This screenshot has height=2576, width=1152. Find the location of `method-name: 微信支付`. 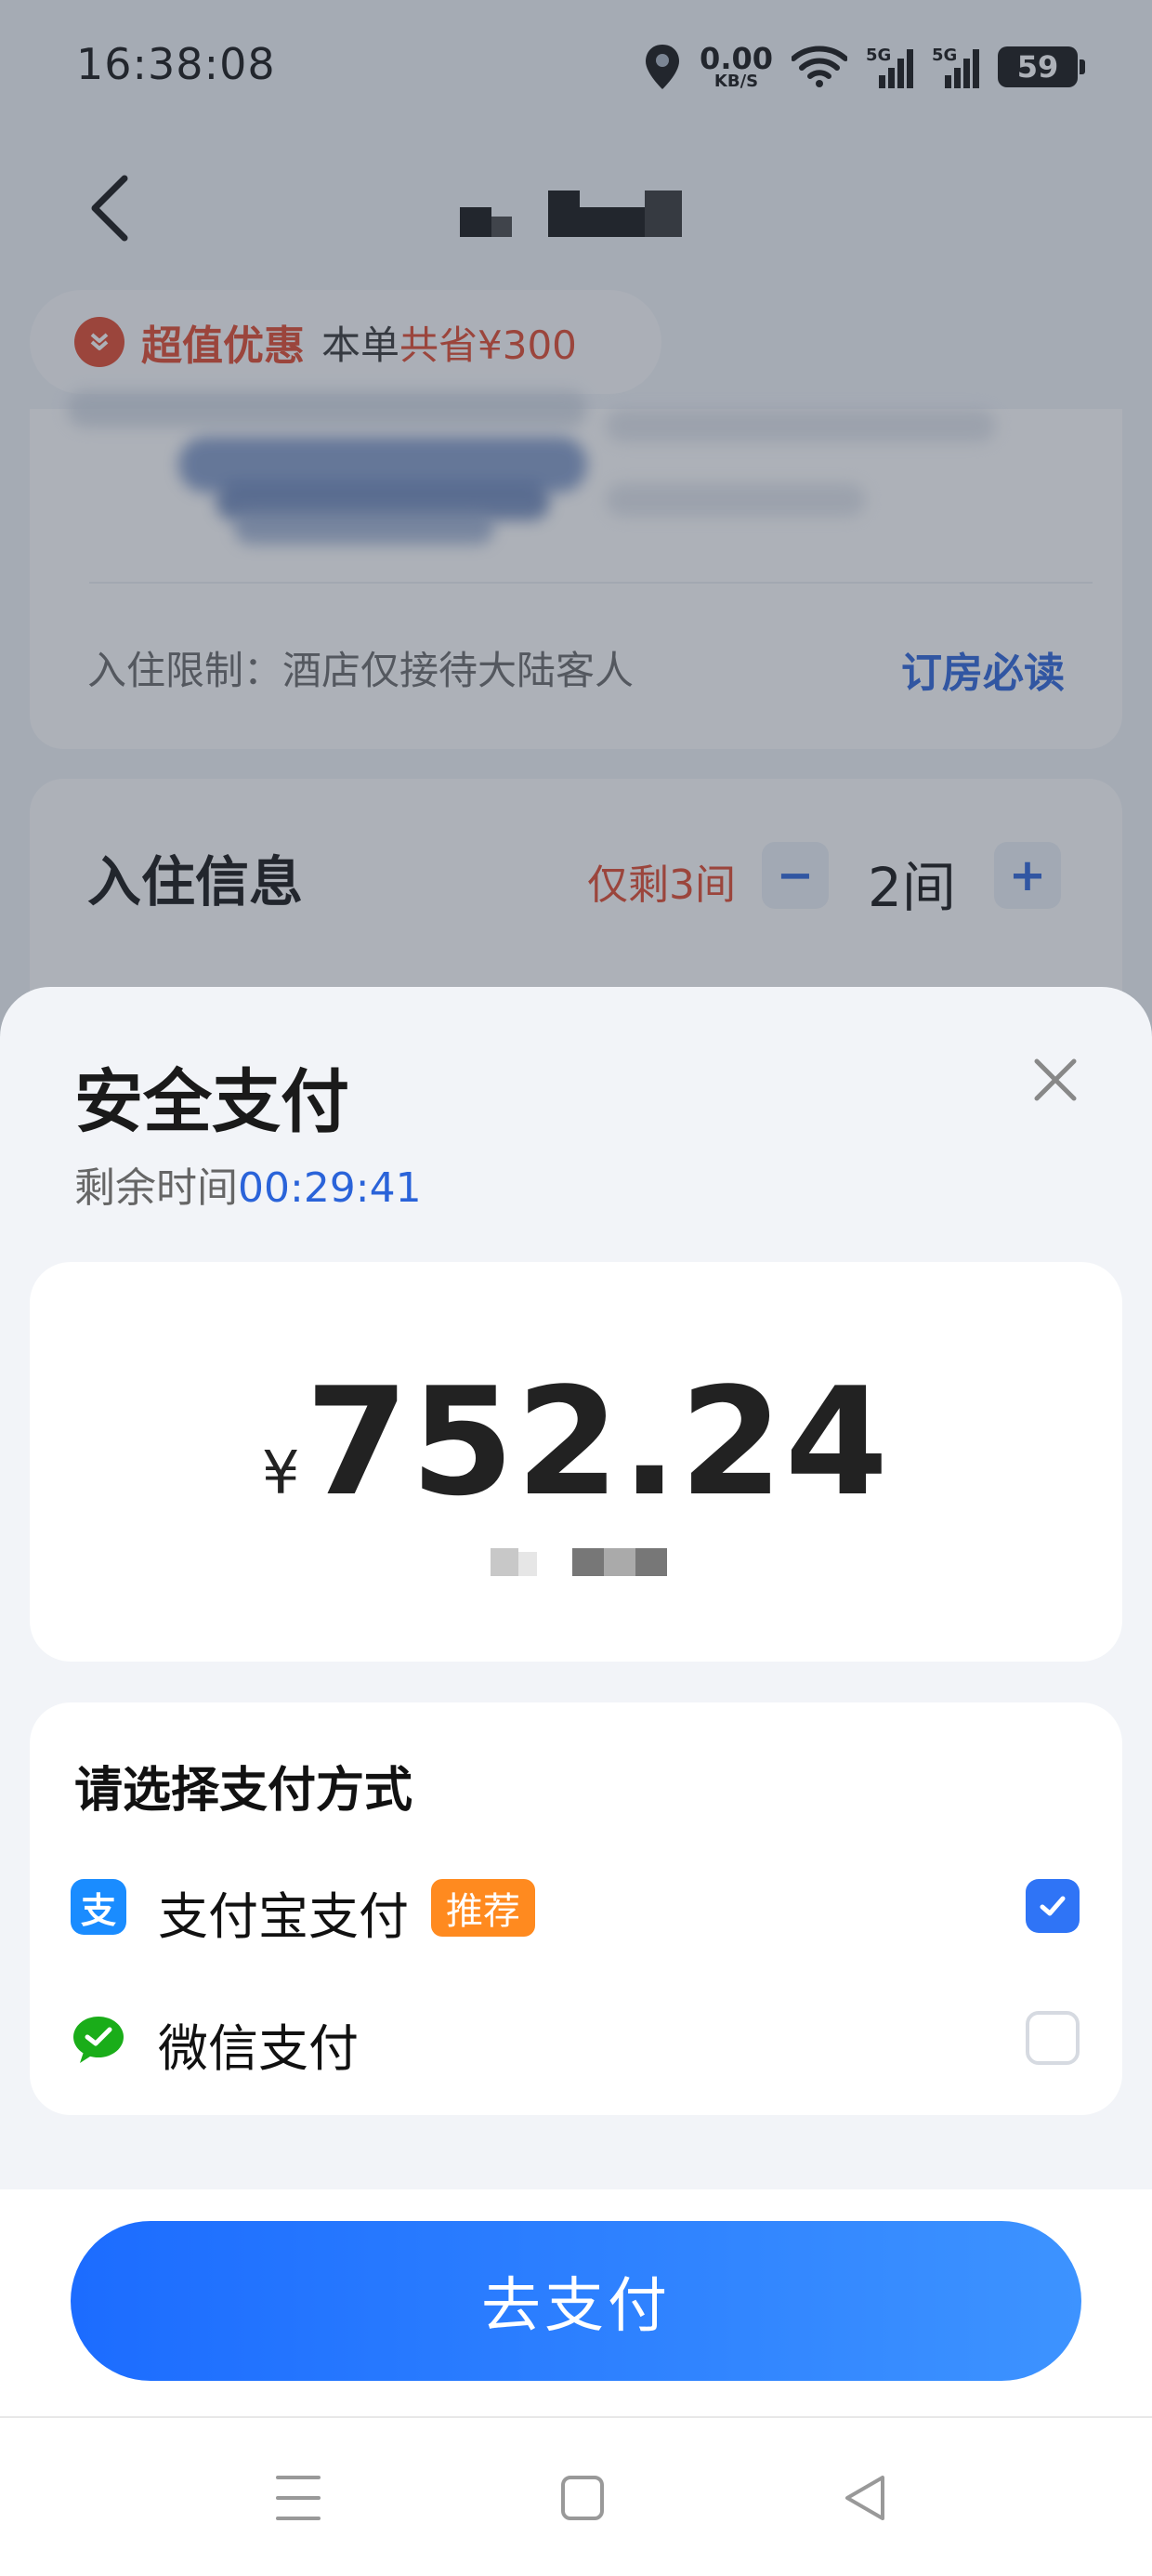

method-name: 微信支付 is located at coordinates (258, 2048).